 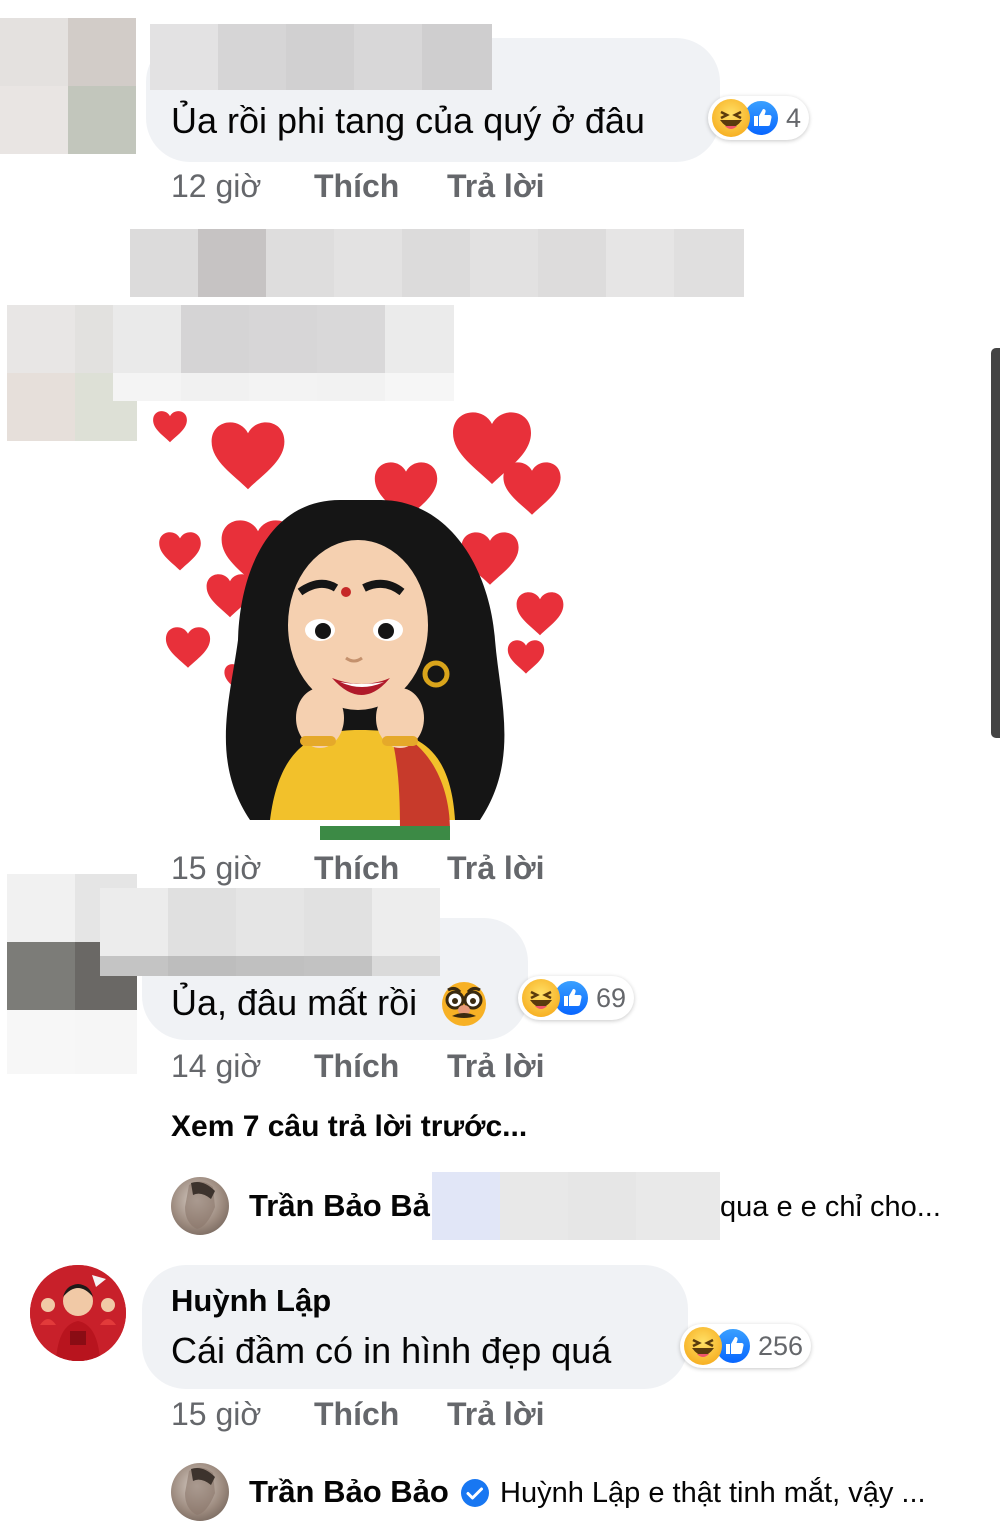 I want to click on reply-author-name: Trần Bảo Bả, so click(x=339, y=1206).